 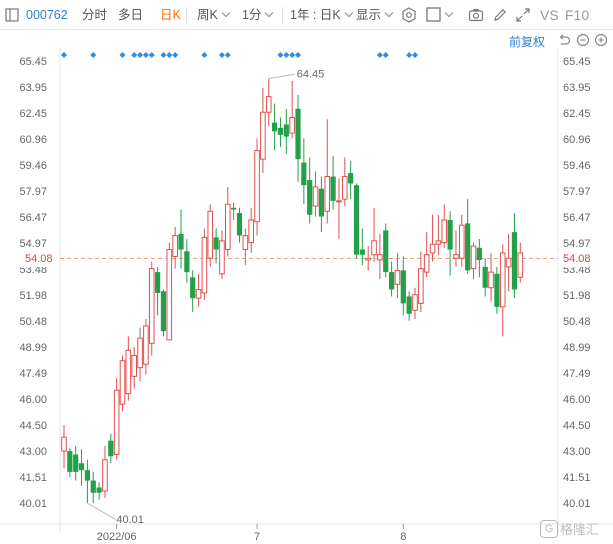 I want to click on f10-button: F10, so click(x=577, y=15).